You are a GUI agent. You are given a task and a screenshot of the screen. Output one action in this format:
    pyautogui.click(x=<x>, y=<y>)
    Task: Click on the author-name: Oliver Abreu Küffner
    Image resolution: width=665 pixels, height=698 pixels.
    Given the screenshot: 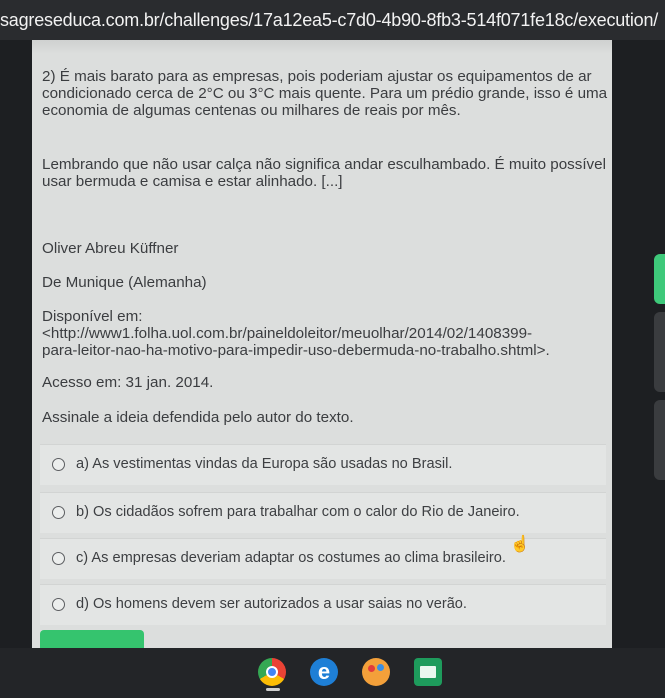 What is the action you would take?
    pyautogui.click(x=110, y=248)
    